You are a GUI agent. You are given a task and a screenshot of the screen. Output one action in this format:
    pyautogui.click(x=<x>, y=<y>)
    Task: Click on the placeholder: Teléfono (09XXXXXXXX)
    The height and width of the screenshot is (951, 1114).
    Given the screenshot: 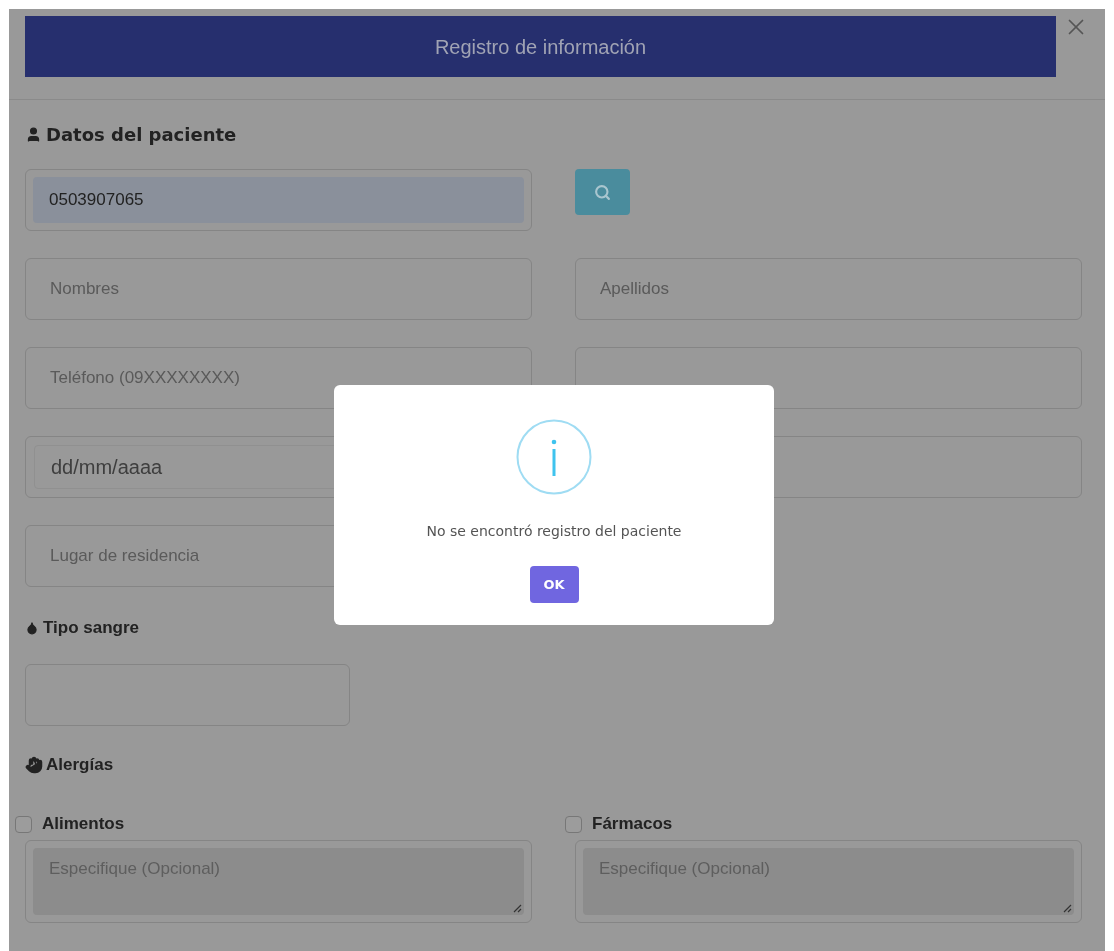 What is the action you would take?
    pyautogui.click(x=145, y=378)
    